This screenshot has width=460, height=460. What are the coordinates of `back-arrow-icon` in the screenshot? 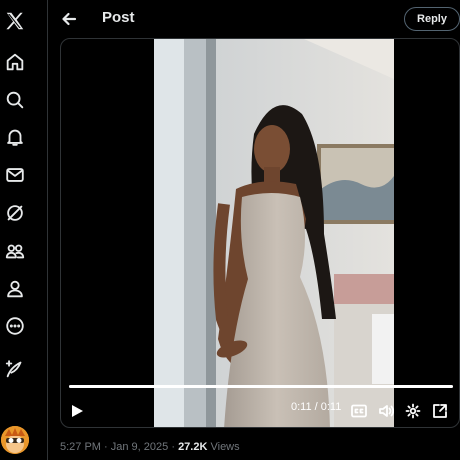 It's located at (69, 19).